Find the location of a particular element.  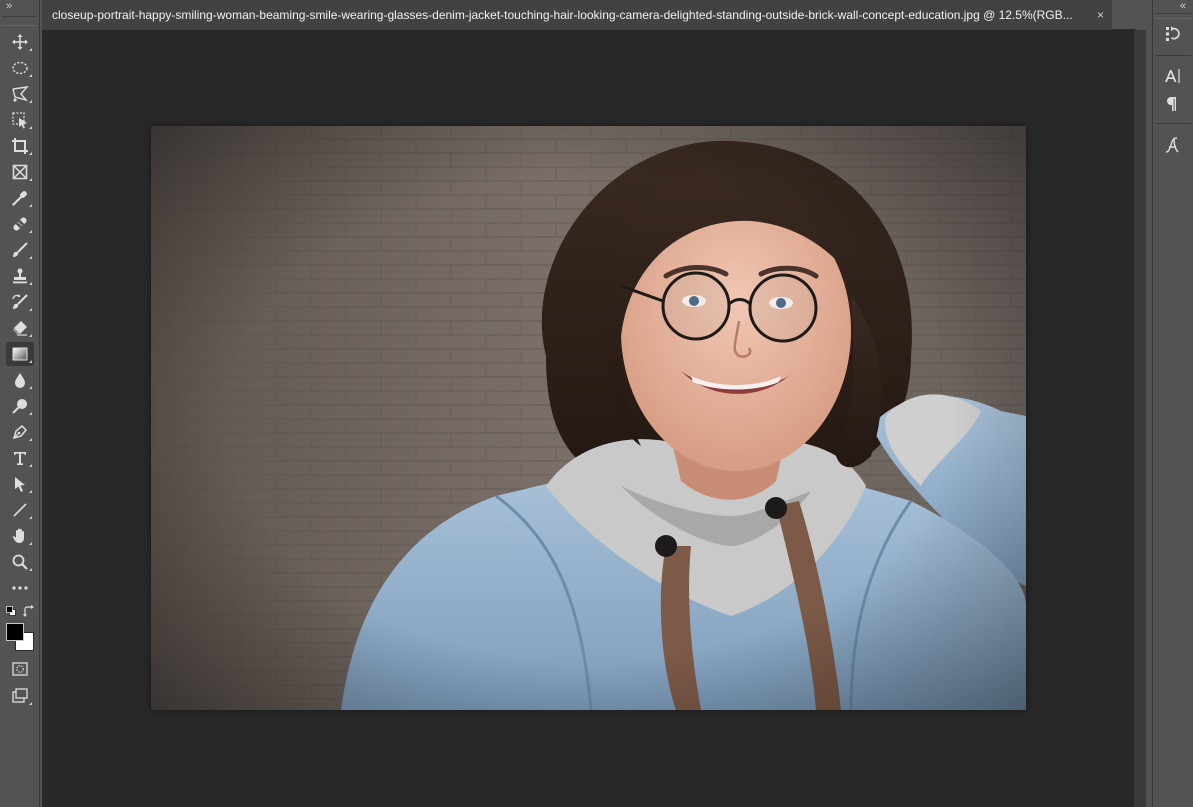

dodge-tool is located at coordinates (20, 406).